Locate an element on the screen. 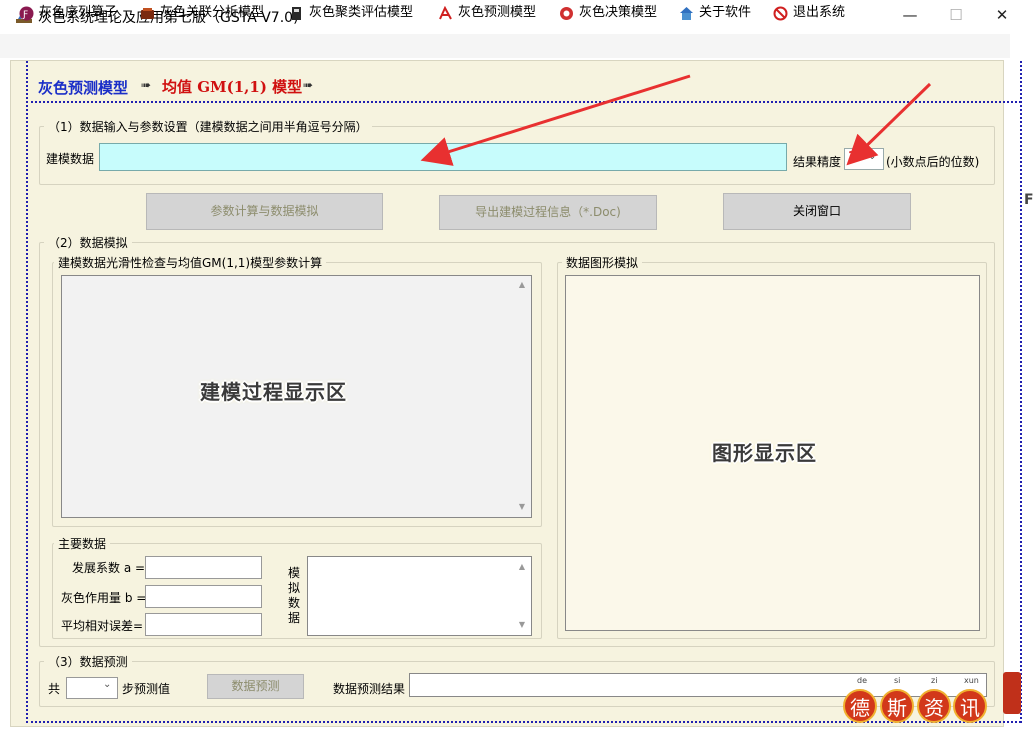 This screenshot has width=1033, height=740. minimize-button: — is located at coordinates (910, 16).